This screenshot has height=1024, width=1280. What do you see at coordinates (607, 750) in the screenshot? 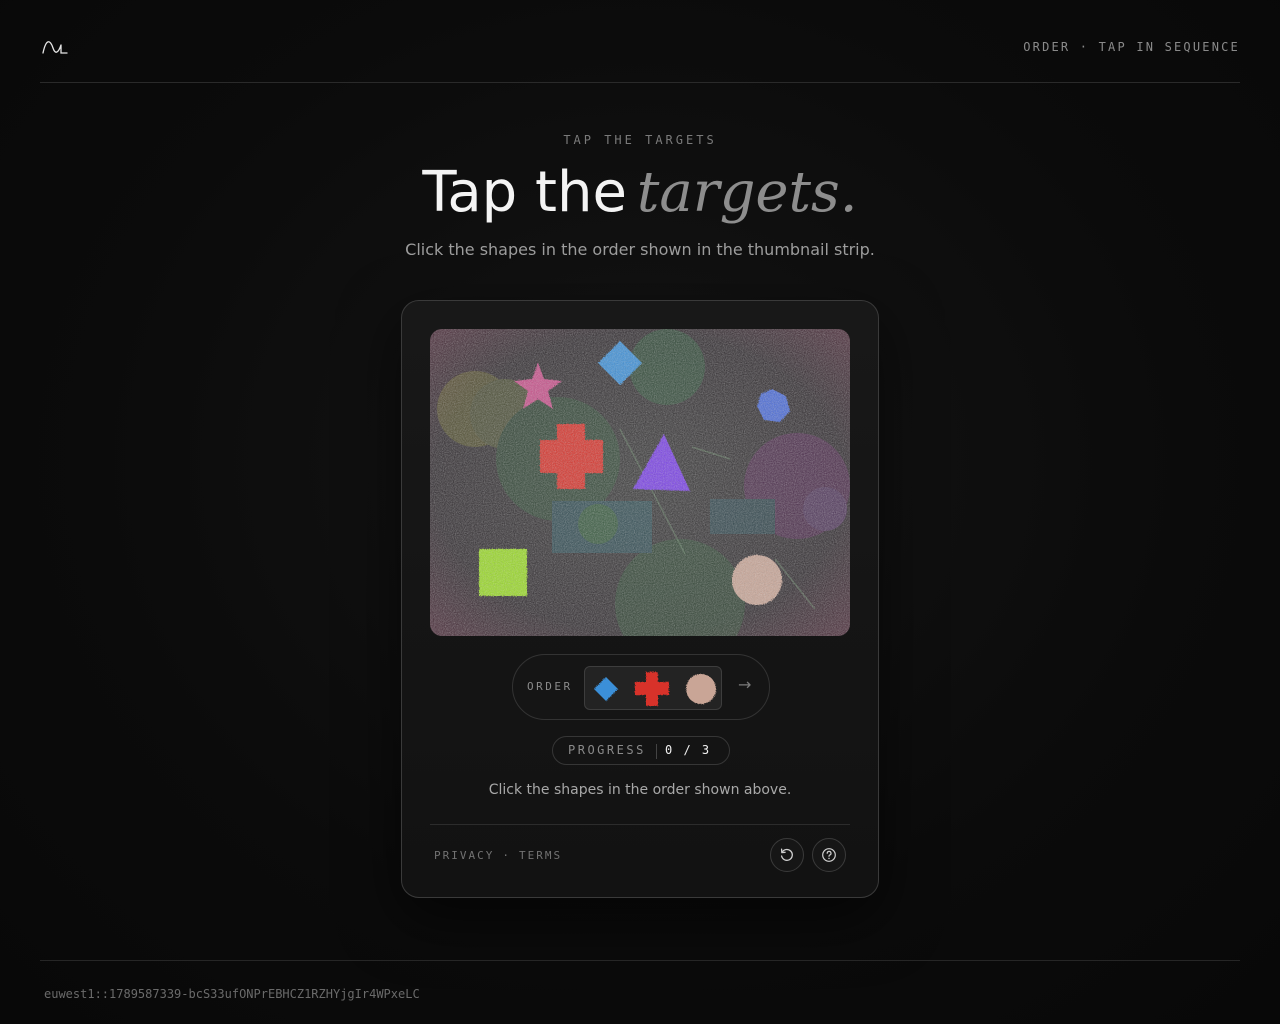
I see `progress-label: PROGRESS` at bounding box center [607, 750].